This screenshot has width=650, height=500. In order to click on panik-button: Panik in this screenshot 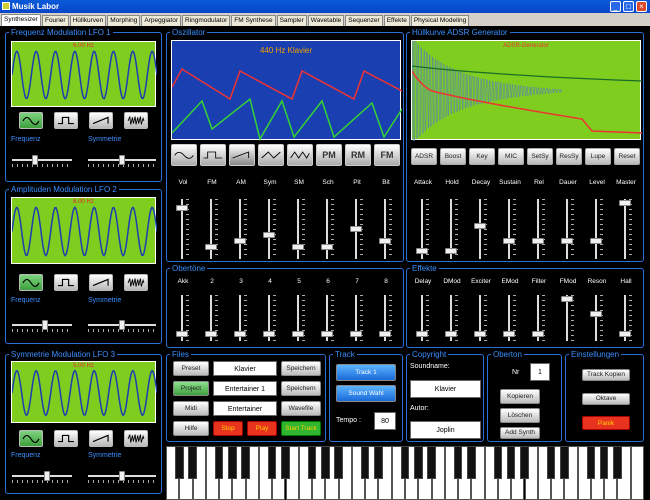, I will do `click(606, 423)`.